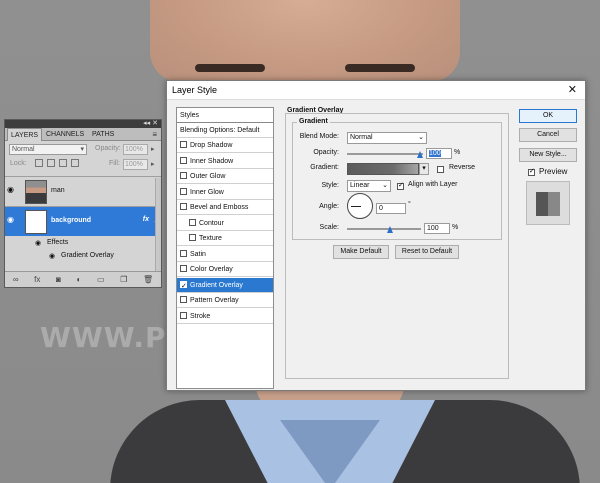 The width and height of the screenshot is (600, 483). I want to click on style-item-color-overlay: Color Overlay, so click(225, 269).